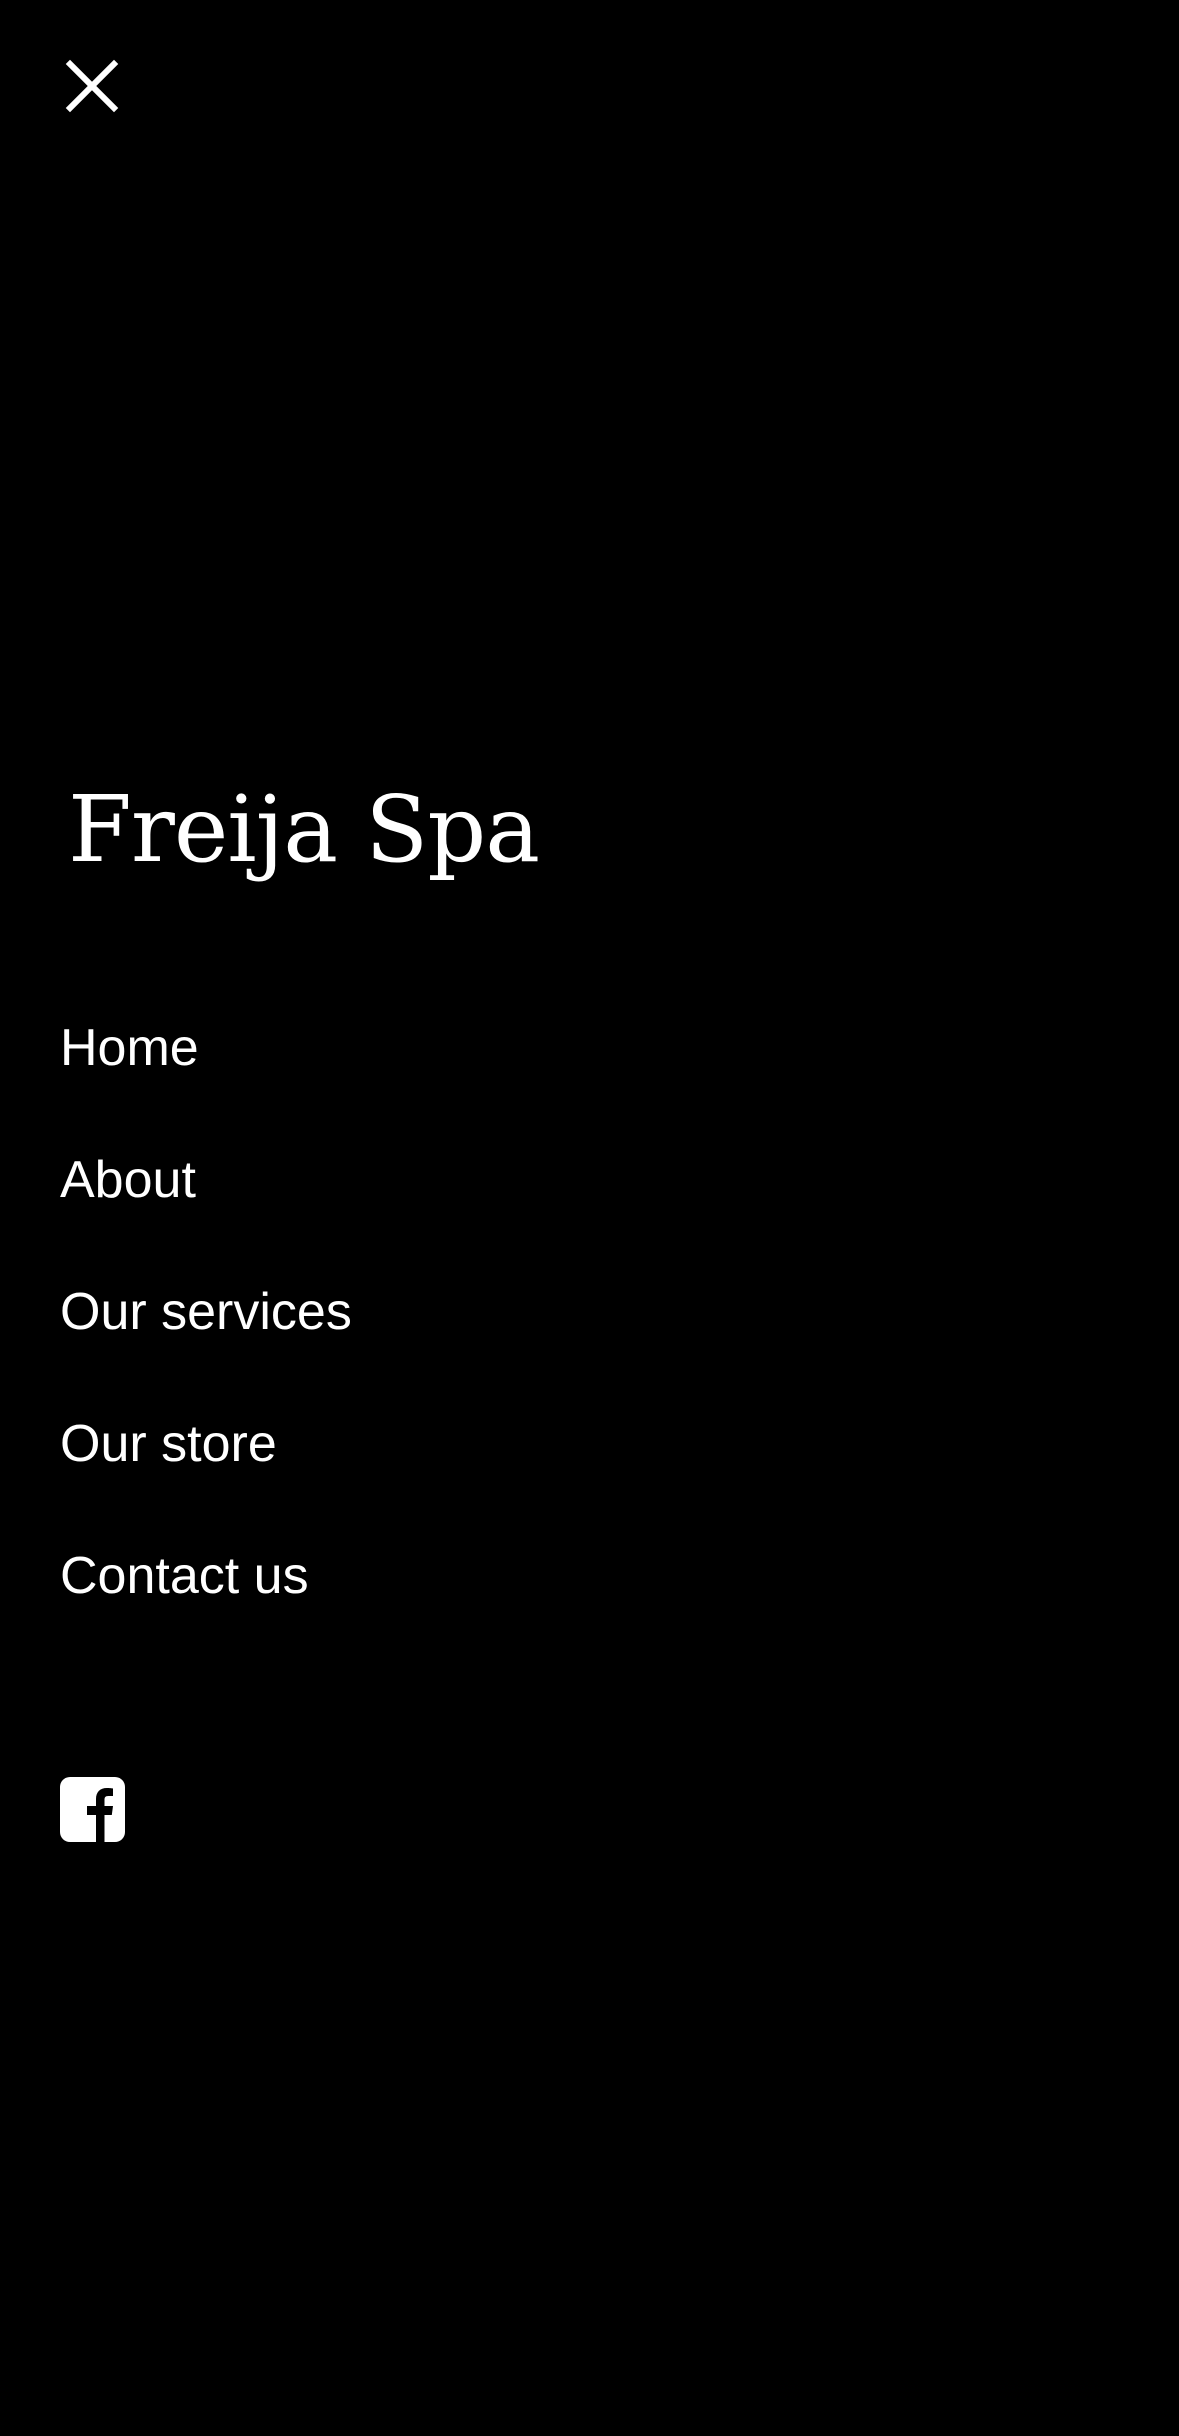 This screenshot has width=1179, height=2436. I want to click on nav-item-our-store: Our store, so click(206, 1462).